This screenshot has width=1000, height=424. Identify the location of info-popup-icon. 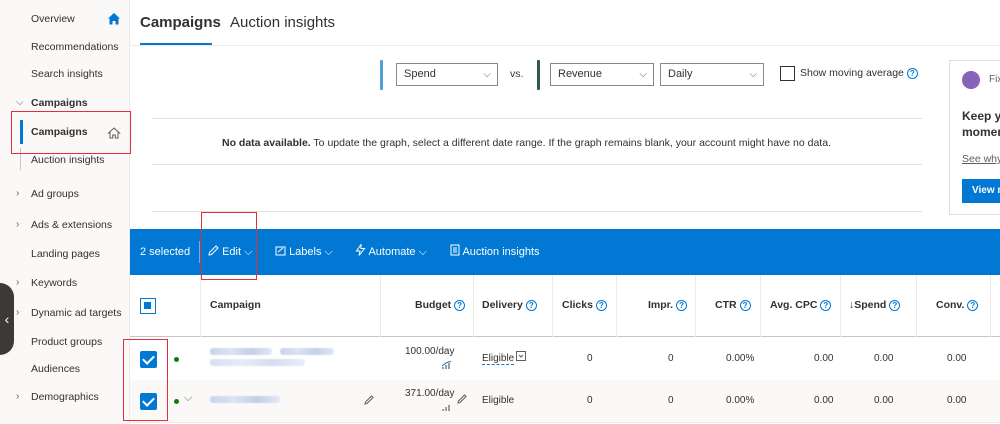
(521, 356).